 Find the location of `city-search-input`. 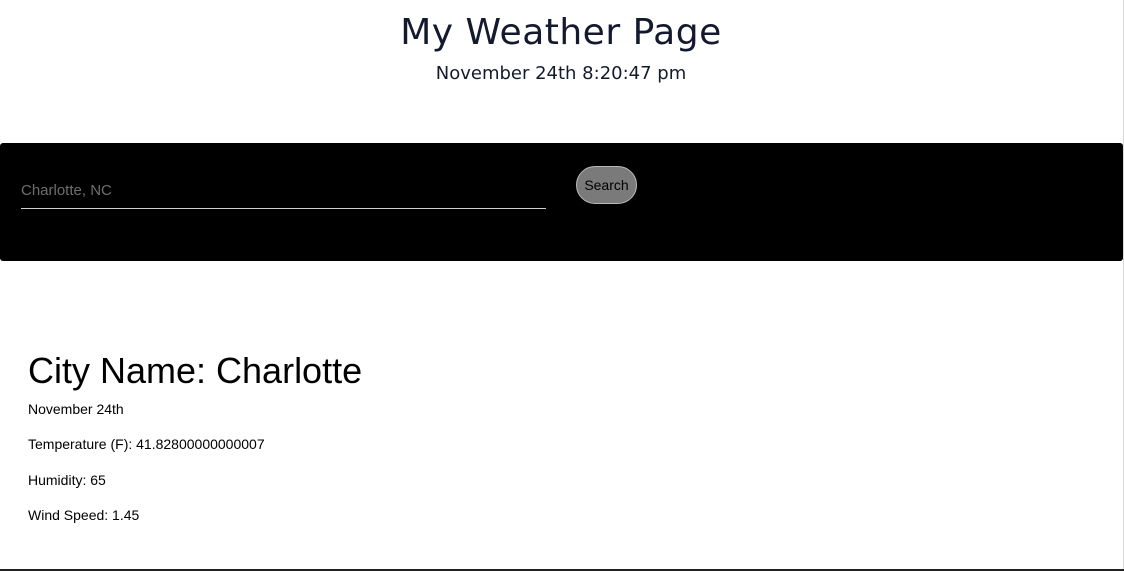

city-search-input is located at coordinates (283, 190).